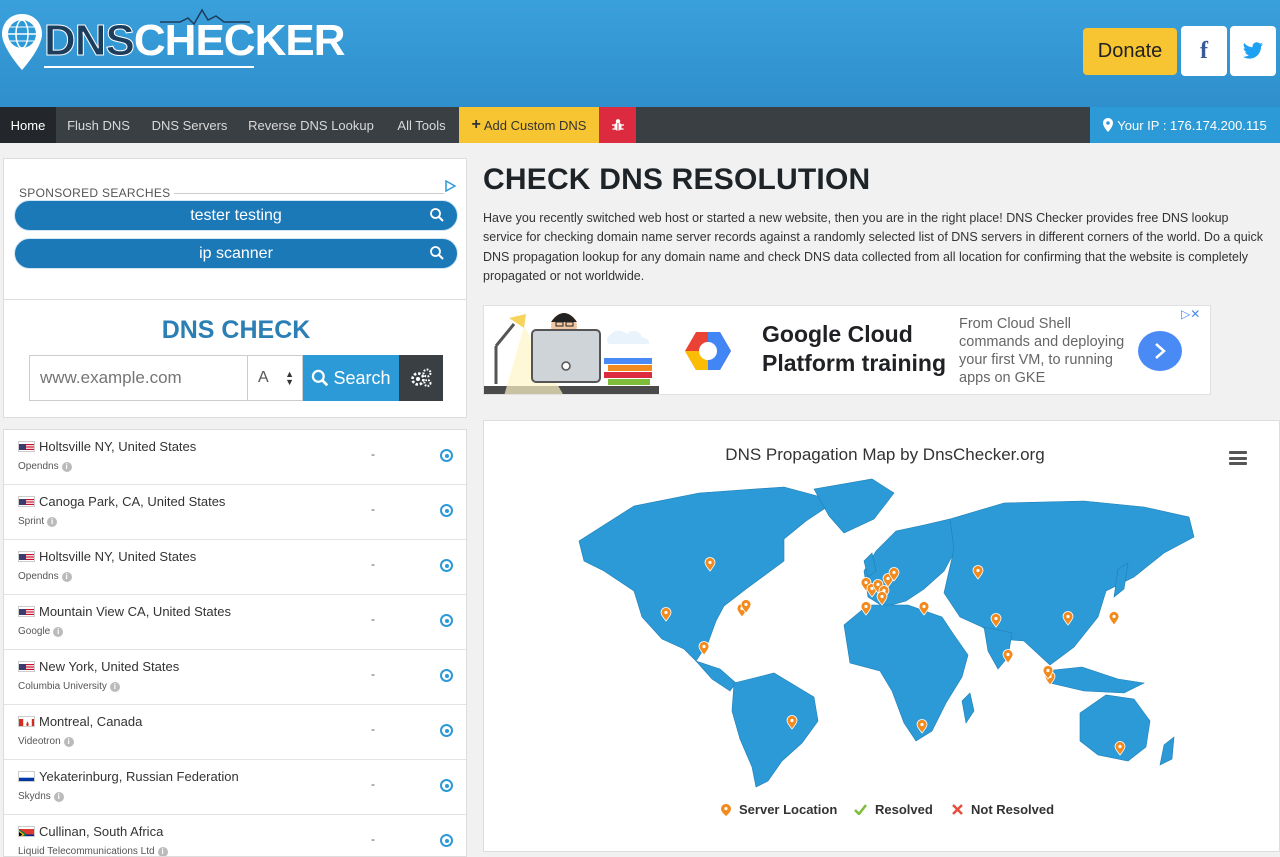 Image resolution: width=1280 pixels, height=857 pixels. I want to click on server-provider: Google i, so click(41, 631).